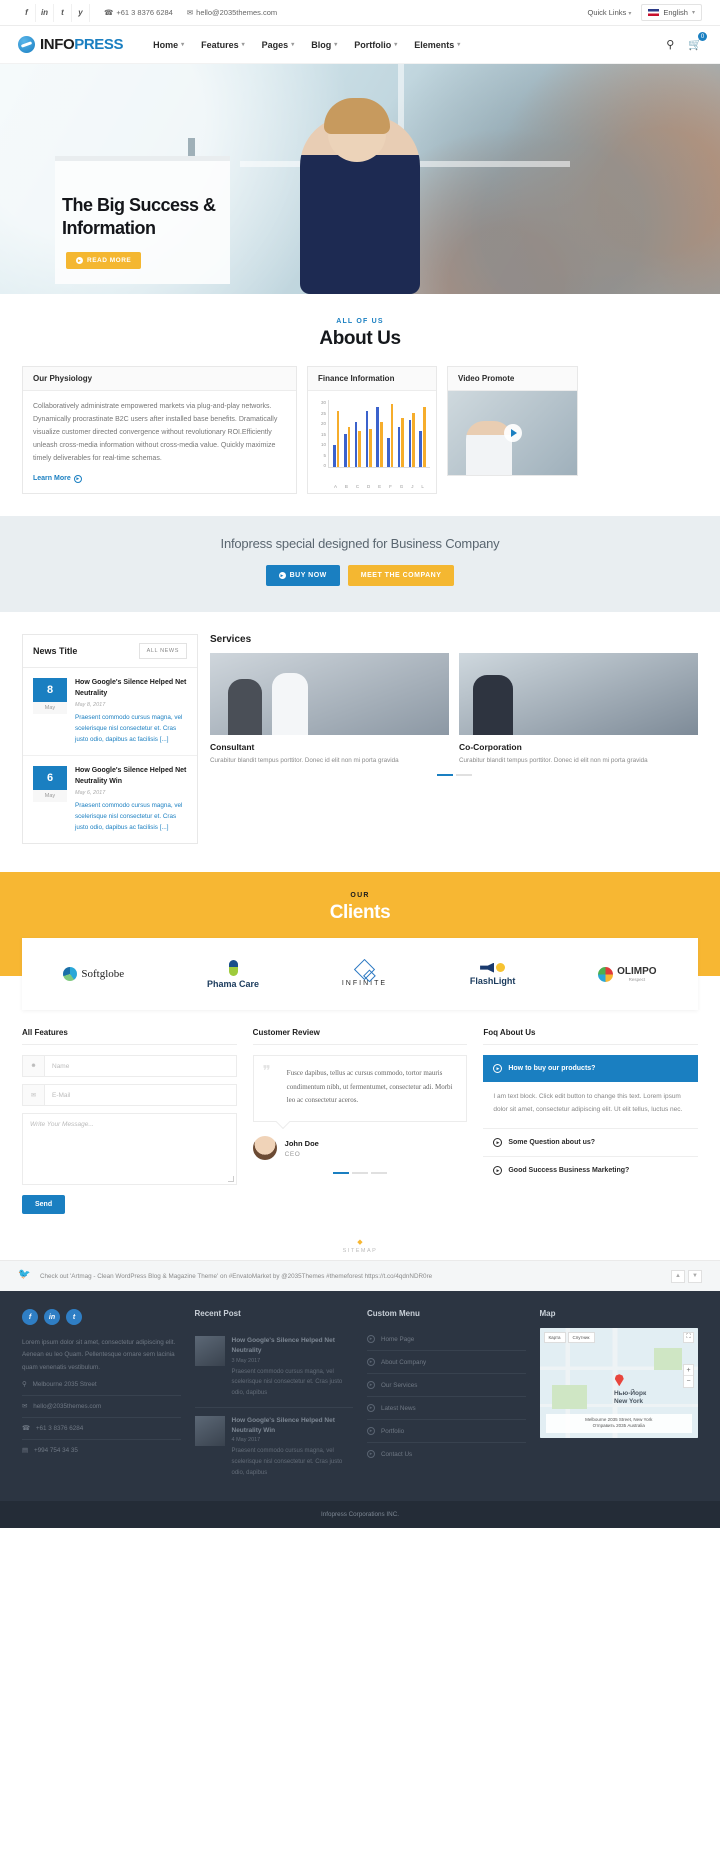 This screenshot has width=720, height=1866. I want to click on nav-item-portfolio: Portfolio ▾, so click(375, 45).